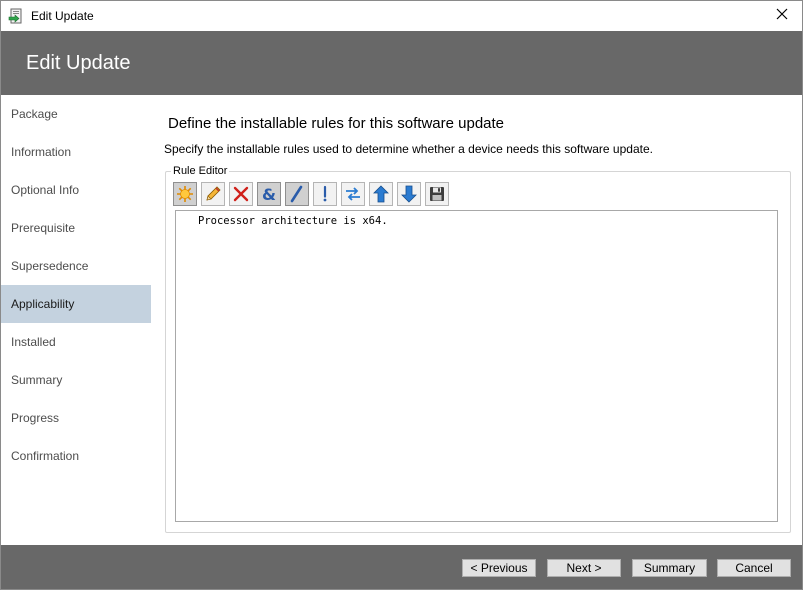  What do you see at coordinates (76, 456) in the screenshot?
I see `sidebar-item-confirmation: Confirmation` at bounding box center [76, 456].